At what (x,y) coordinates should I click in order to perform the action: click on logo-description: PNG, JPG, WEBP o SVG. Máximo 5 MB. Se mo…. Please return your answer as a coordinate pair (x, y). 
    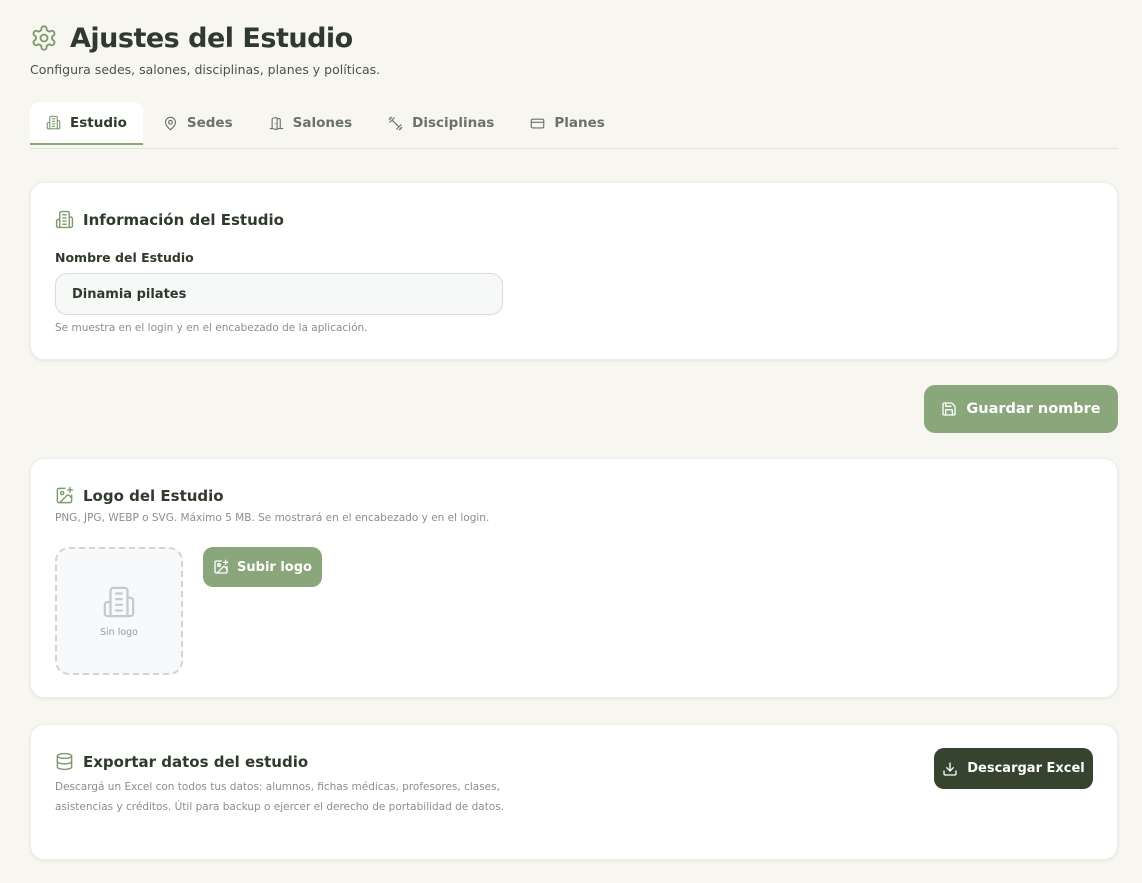
    Looking at the image, I should click on (272, 518).